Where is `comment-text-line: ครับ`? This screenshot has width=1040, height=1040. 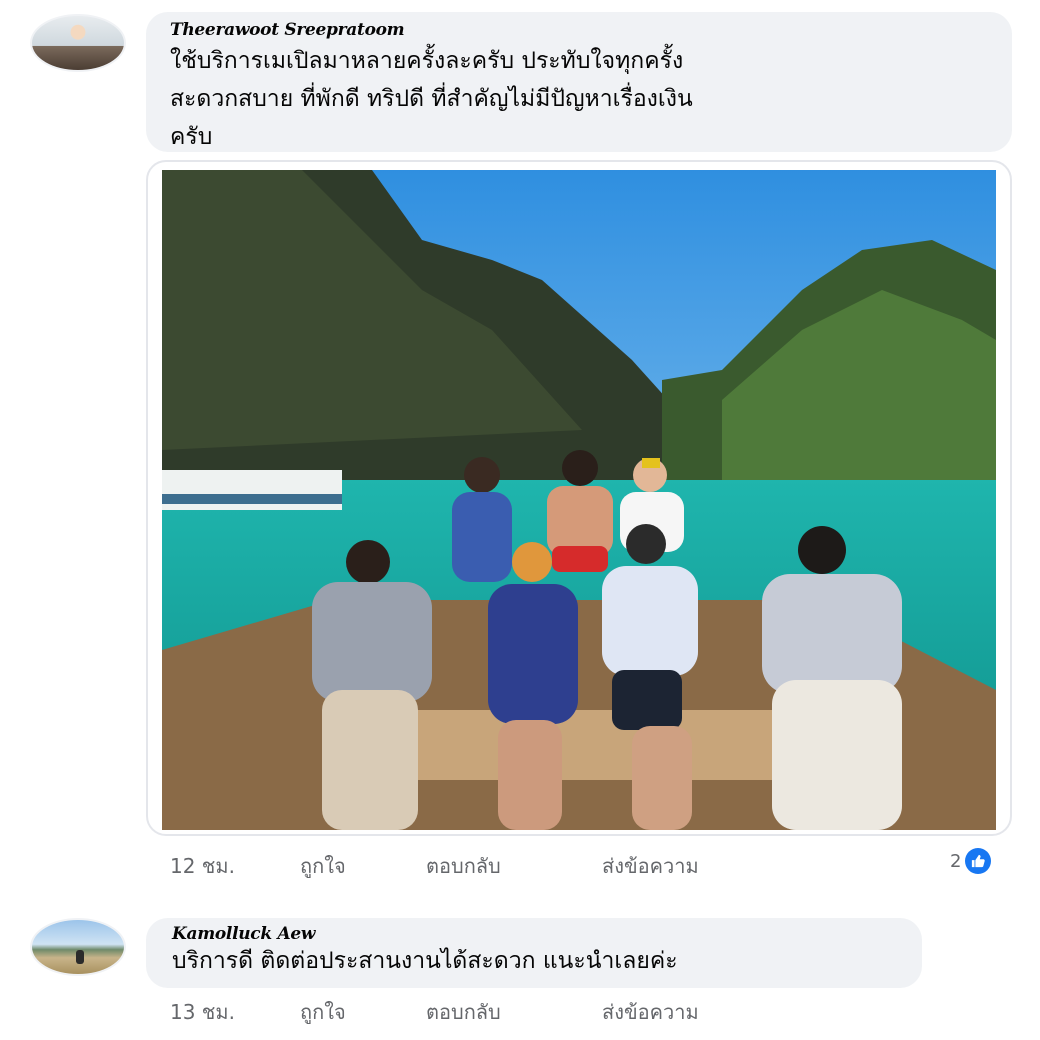 comment-text-line: ครับ is located at coordinates (191, 137).